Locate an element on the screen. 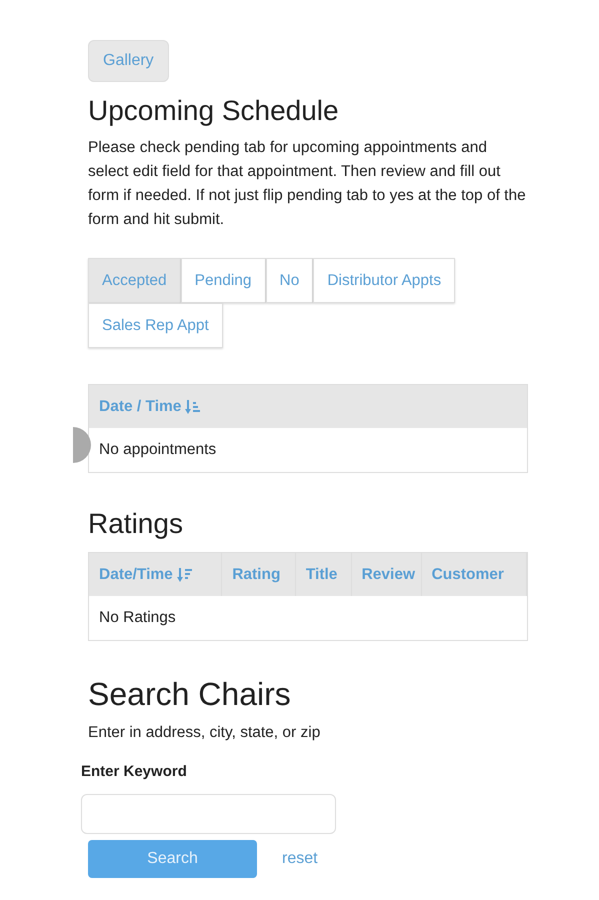  tab: No is located at coordinates (290, 280).